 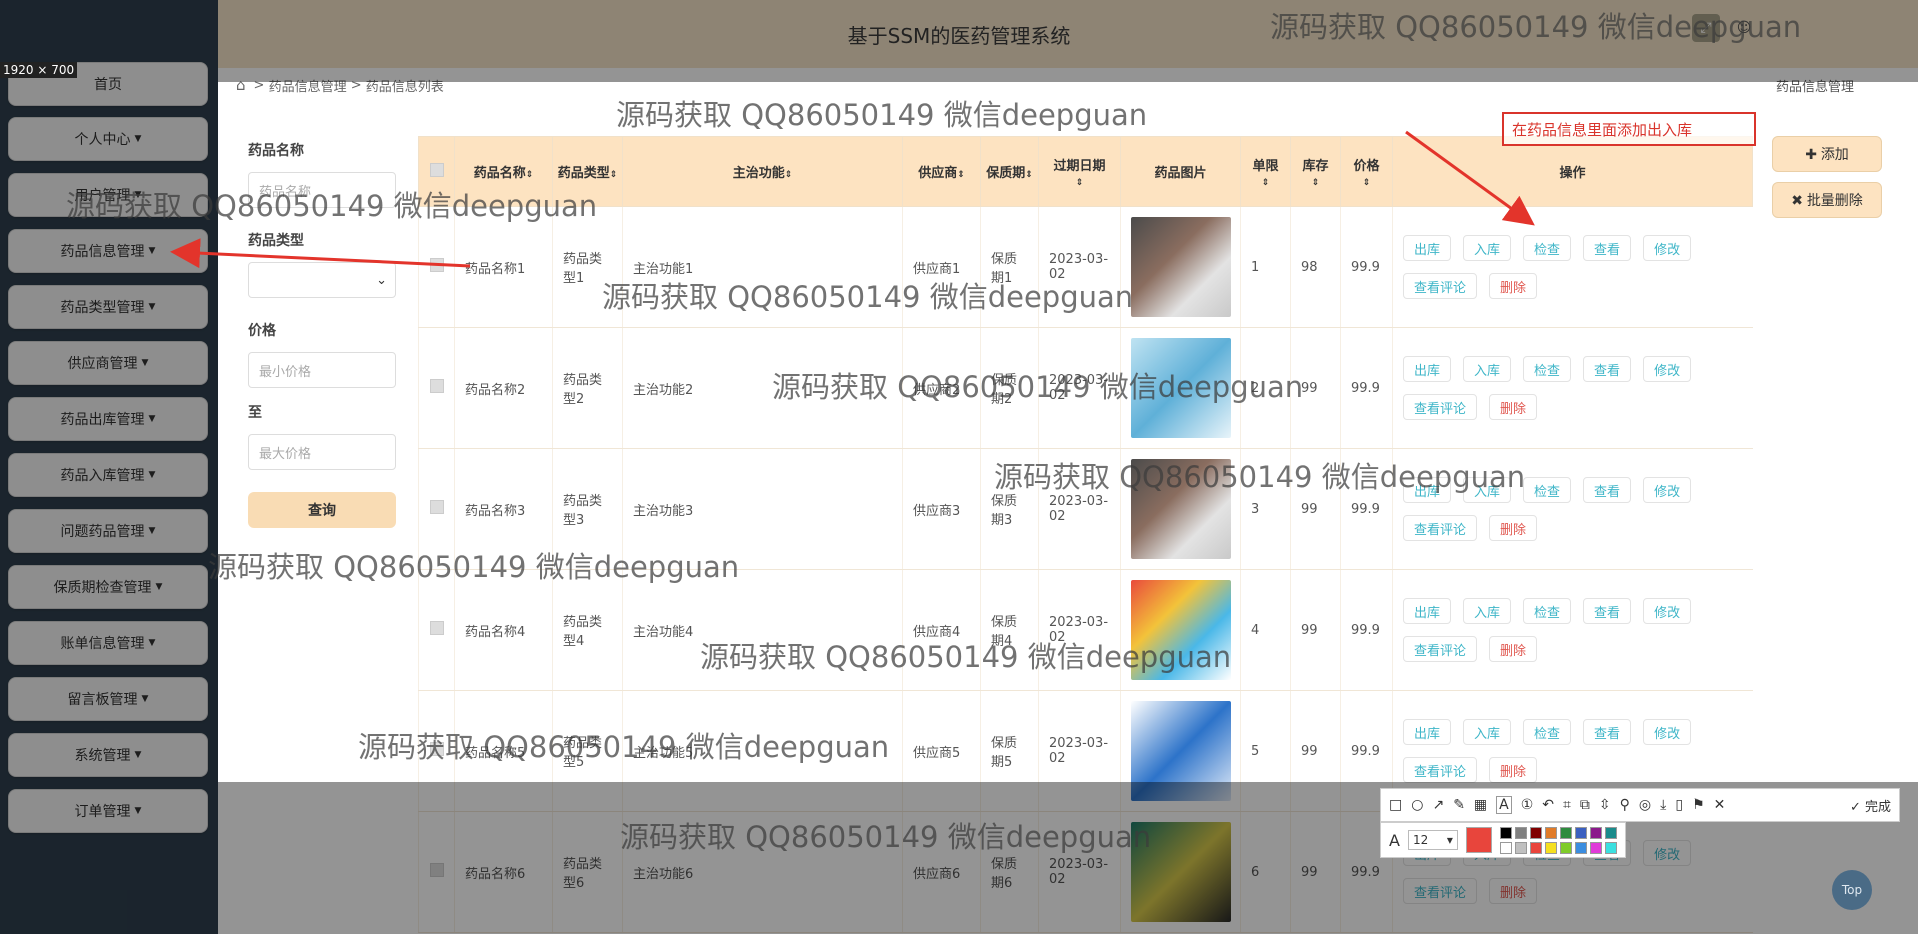 I want to click on mosaic-tool-icon: ▦, so click(x=1480, y=805).